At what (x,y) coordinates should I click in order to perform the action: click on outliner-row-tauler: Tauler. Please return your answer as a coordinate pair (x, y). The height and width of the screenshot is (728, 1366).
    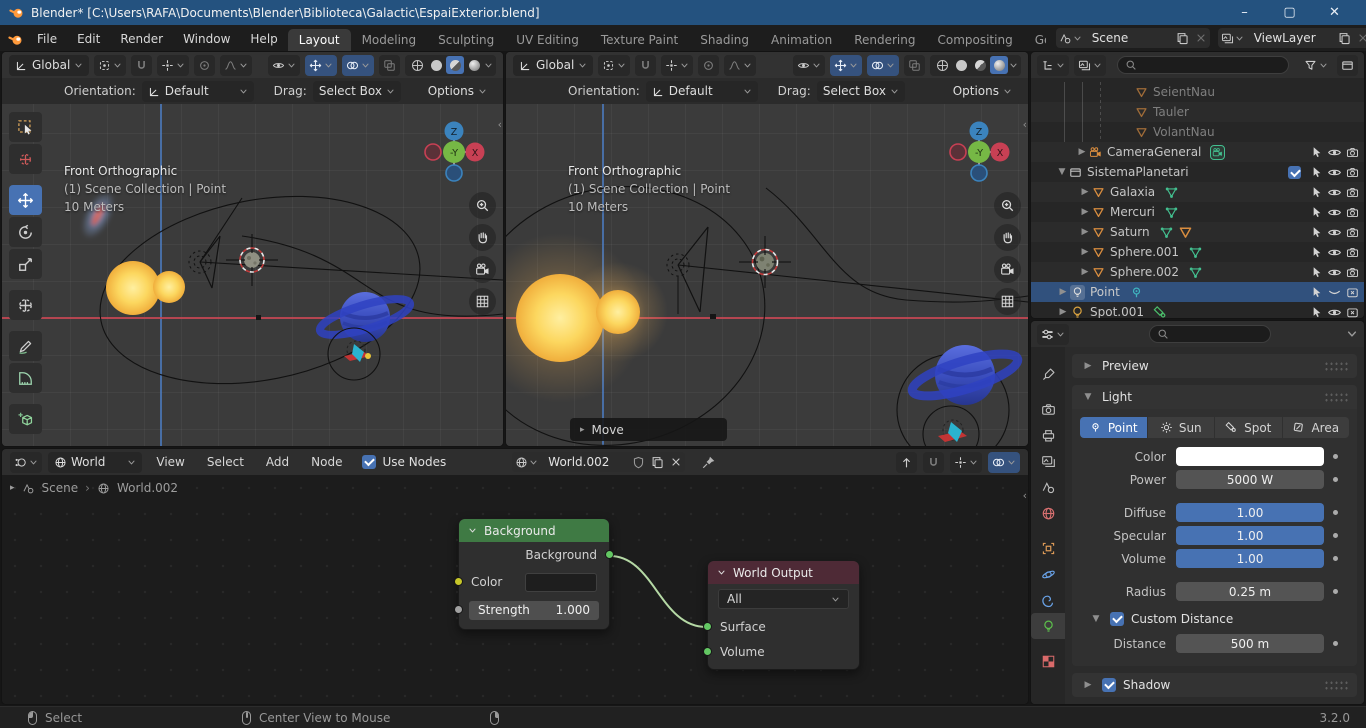
    Looking at the image, I should click on (1197, 112).